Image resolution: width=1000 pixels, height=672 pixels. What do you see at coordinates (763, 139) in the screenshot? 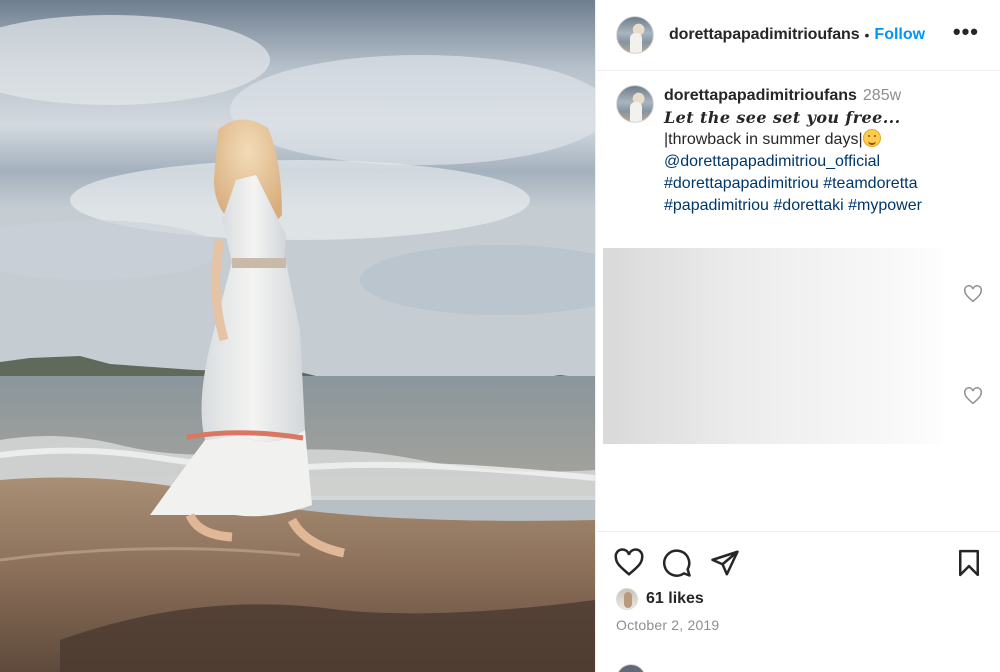
I see `caption-line-2: |throwback in summer days|` at bounding box center [763, 139].